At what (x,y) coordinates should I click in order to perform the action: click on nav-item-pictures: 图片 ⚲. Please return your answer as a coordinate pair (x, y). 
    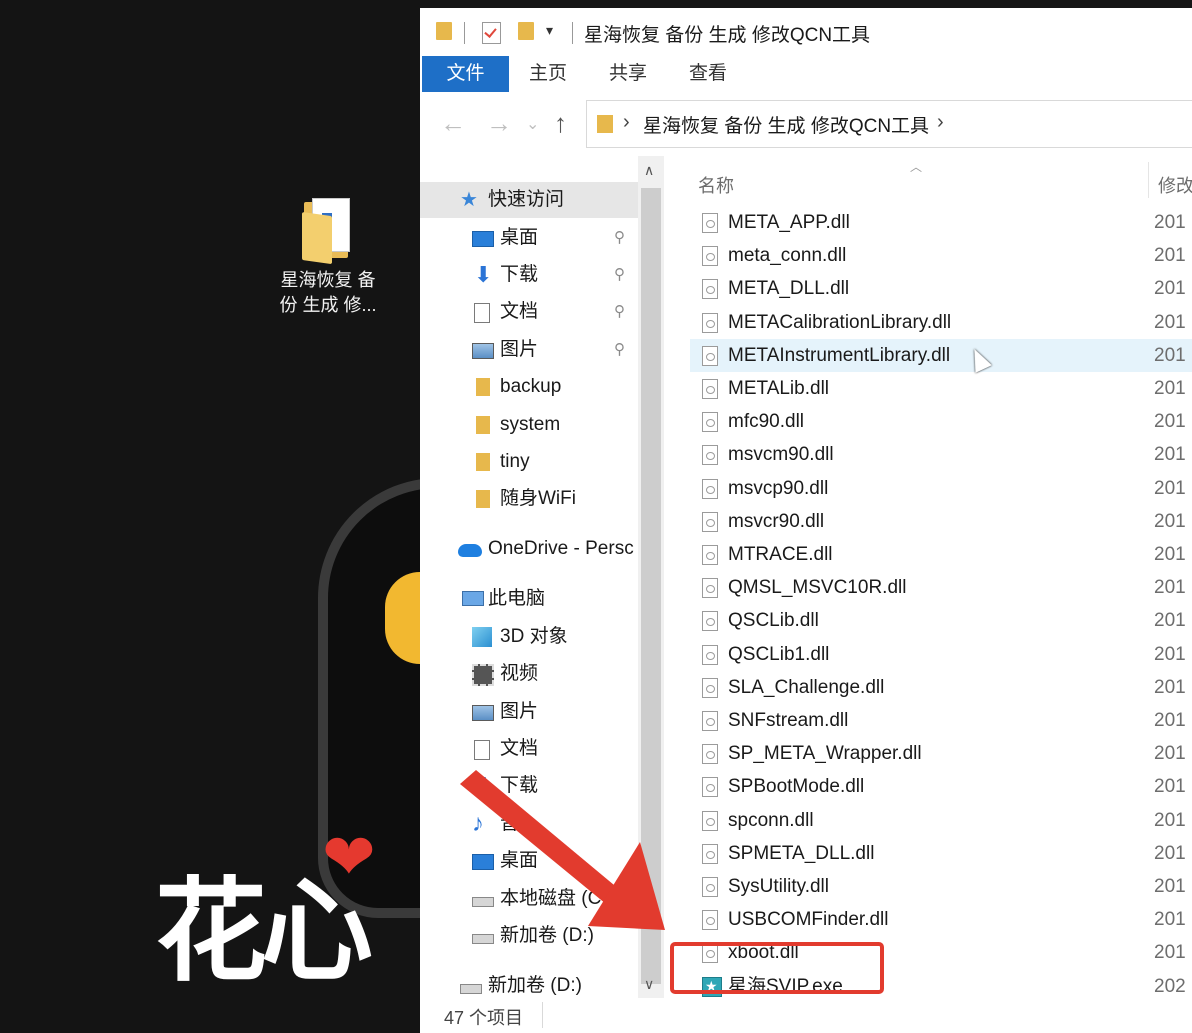
    Looking at the image, I should click on (529, 350).